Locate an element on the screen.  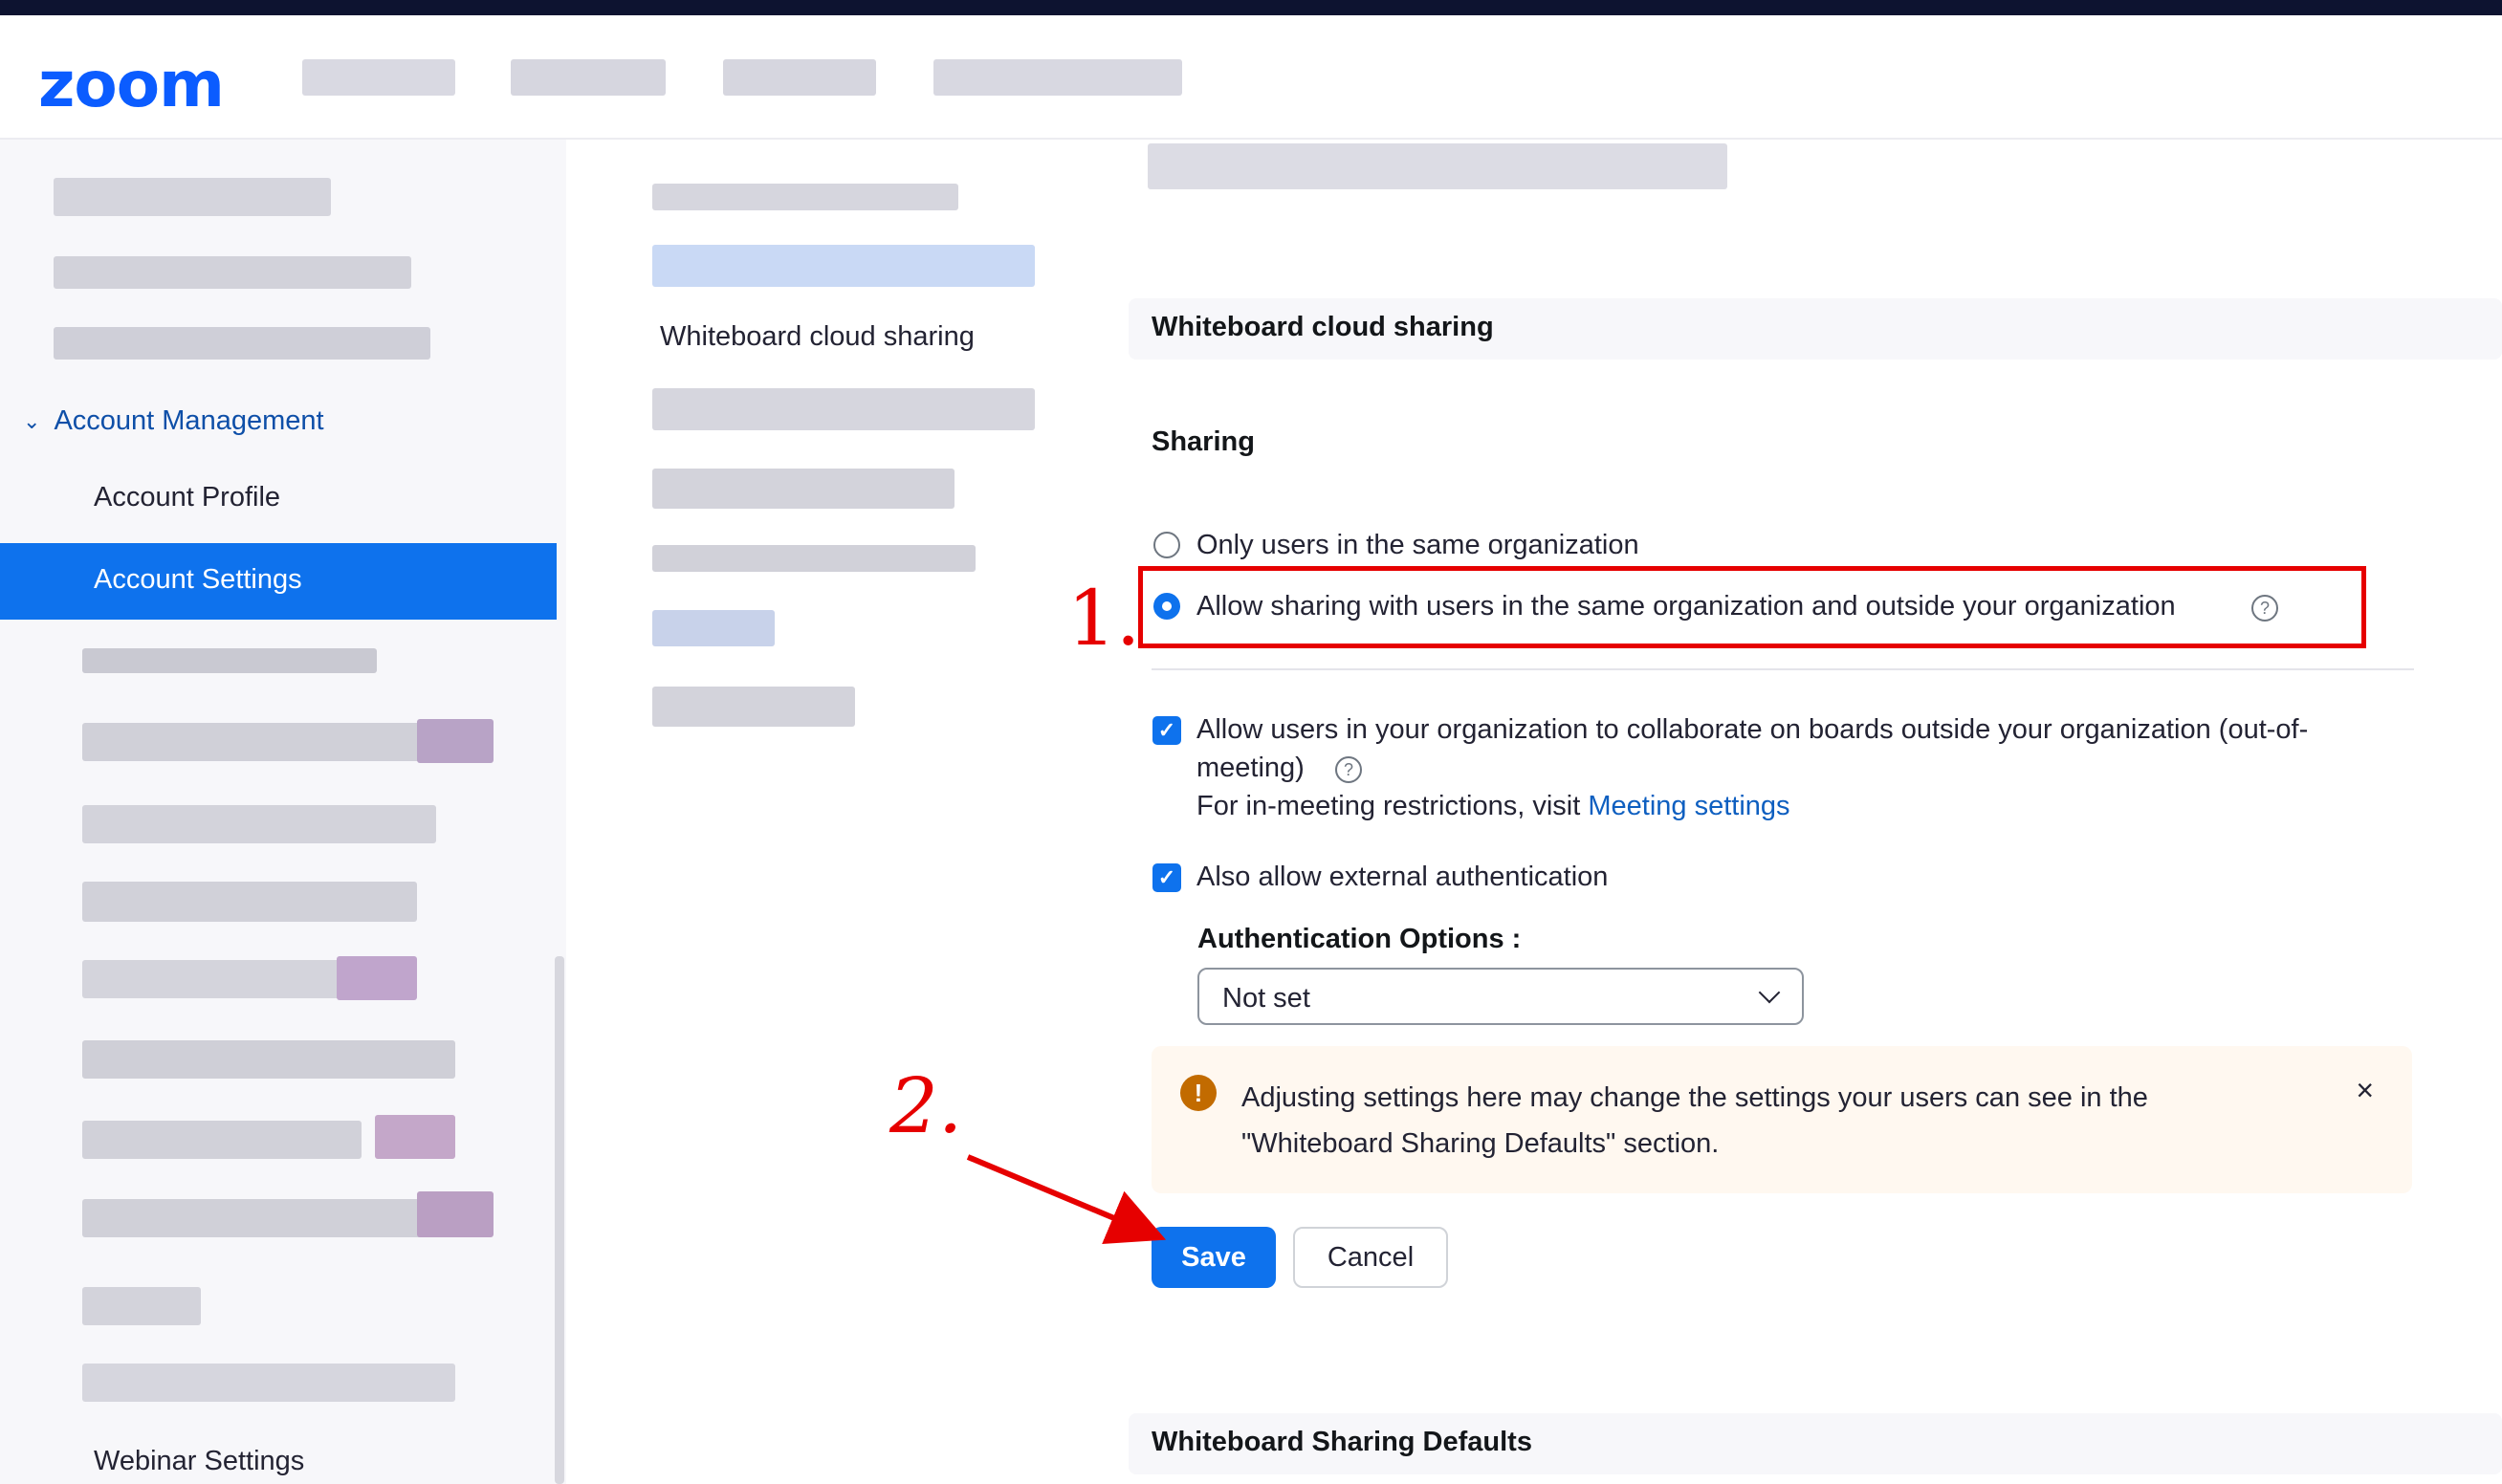
annotation-arrow is located at coordinates (1066, 1199).